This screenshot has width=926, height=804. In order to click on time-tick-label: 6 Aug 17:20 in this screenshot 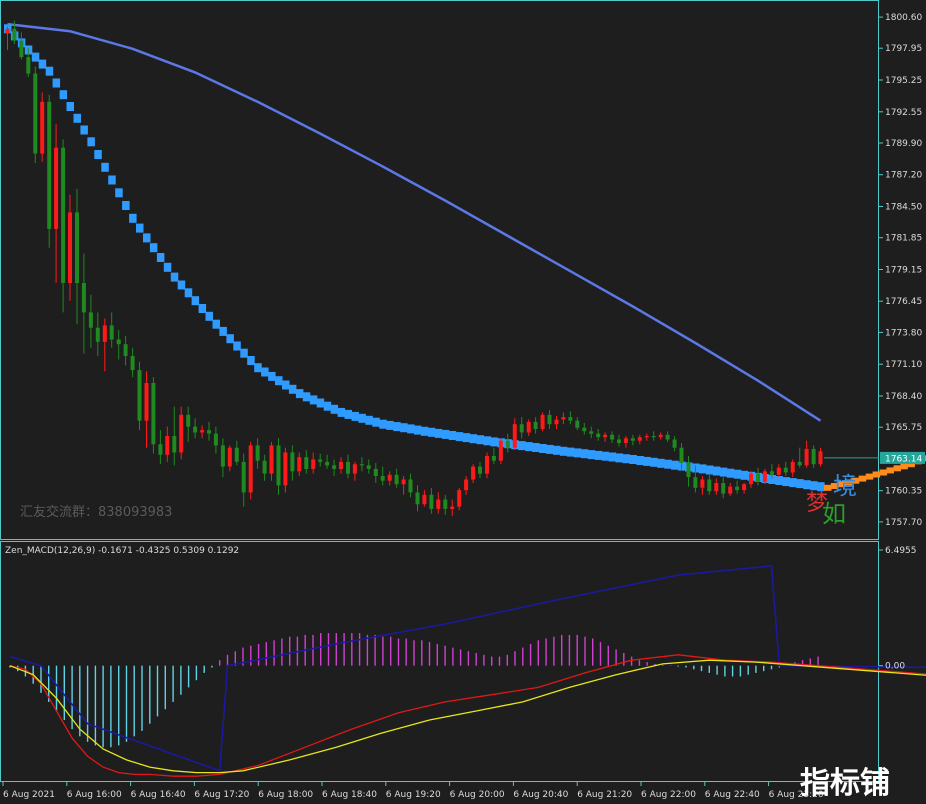, I will do `click(221, 795)`.